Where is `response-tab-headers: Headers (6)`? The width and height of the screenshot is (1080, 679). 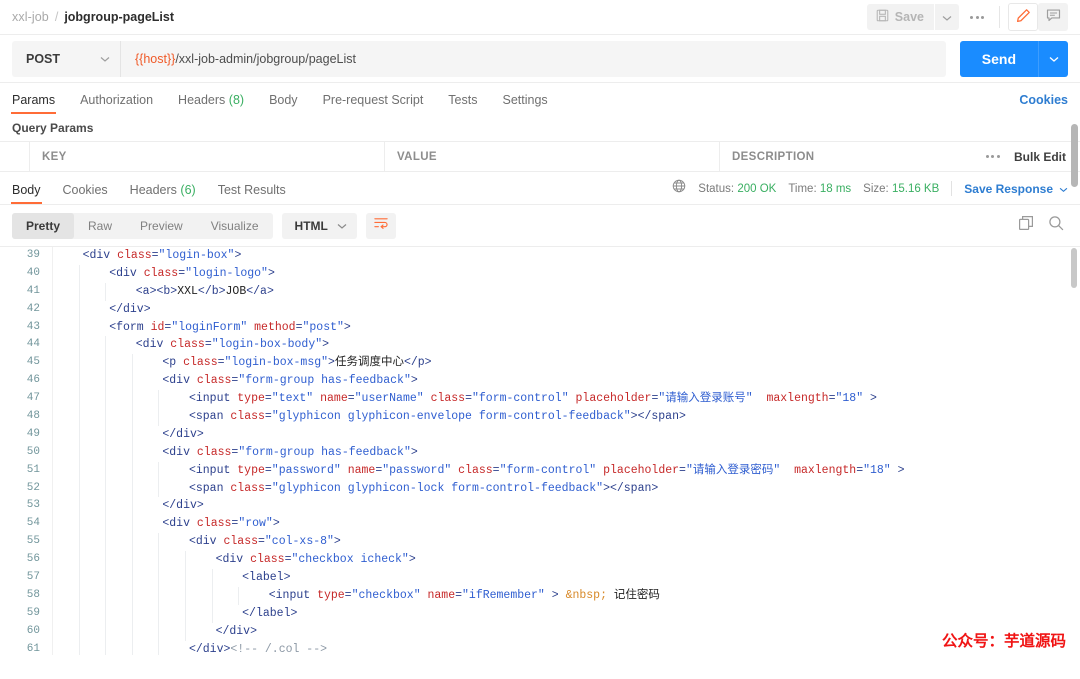
response-tab-headers: Headers (6) is located at coordinates (163, 193).